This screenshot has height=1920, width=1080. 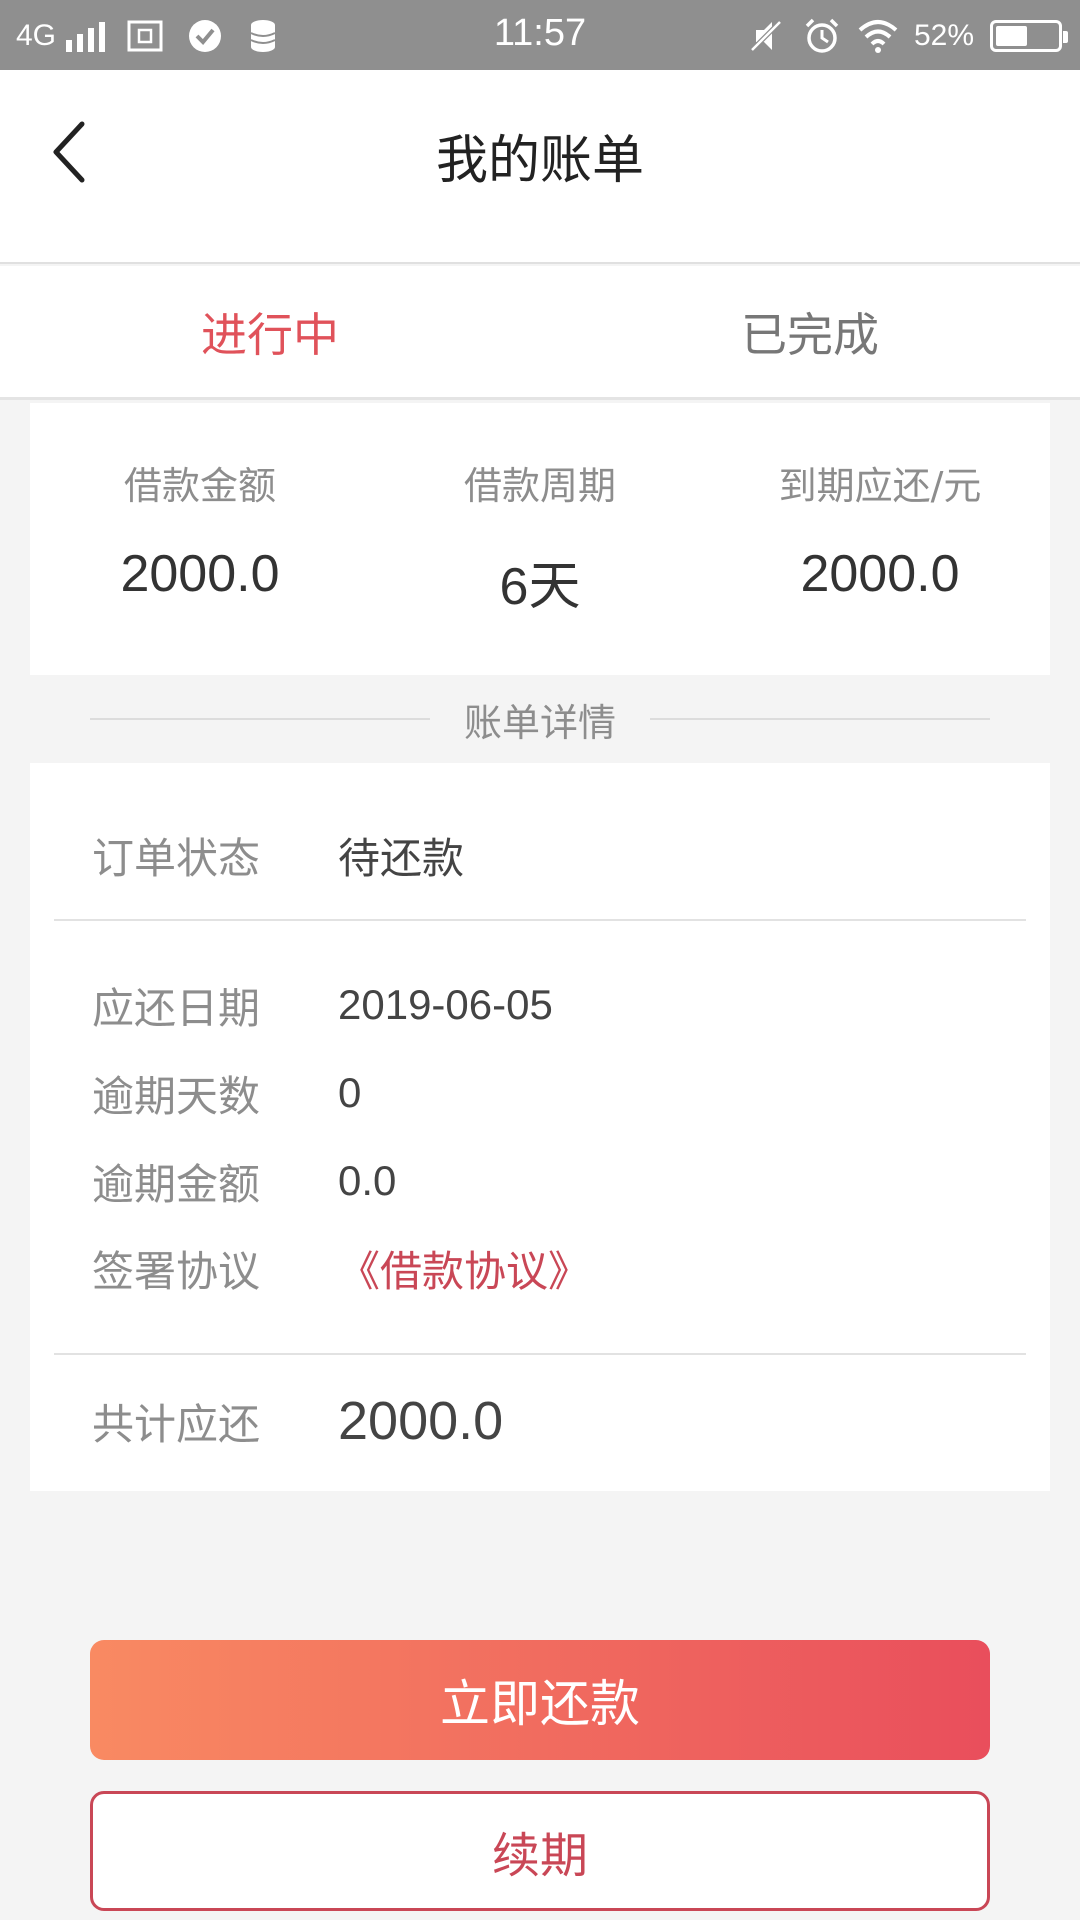 What do you see at coordinates (176, 1184) in the screenshot?
I see `detail-label: 逾期金额` at bounding box center [176, 1184].